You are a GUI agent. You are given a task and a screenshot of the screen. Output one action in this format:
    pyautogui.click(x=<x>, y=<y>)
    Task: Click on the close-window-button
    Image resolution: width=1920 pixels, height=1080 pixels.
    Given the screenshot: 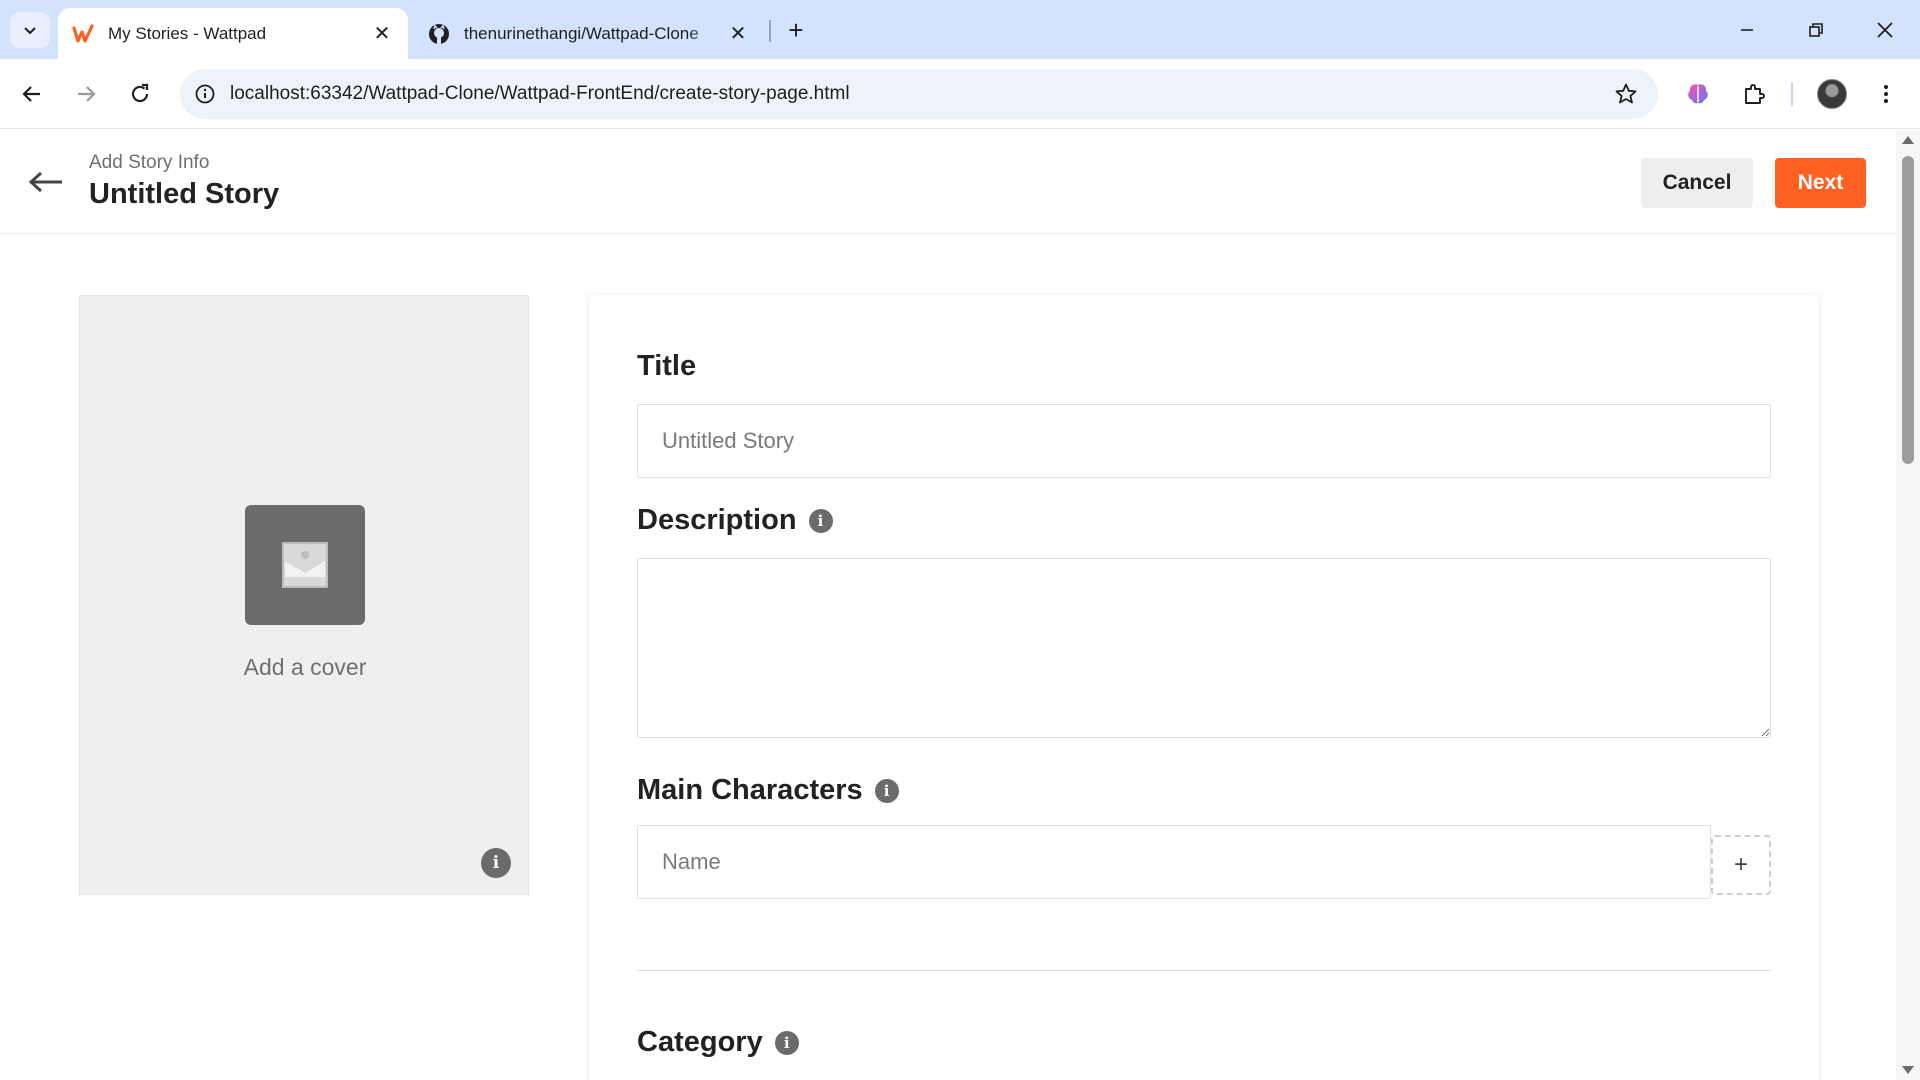 What is the action you would take?
    pyautogui.click(x=1885, y=30)
    